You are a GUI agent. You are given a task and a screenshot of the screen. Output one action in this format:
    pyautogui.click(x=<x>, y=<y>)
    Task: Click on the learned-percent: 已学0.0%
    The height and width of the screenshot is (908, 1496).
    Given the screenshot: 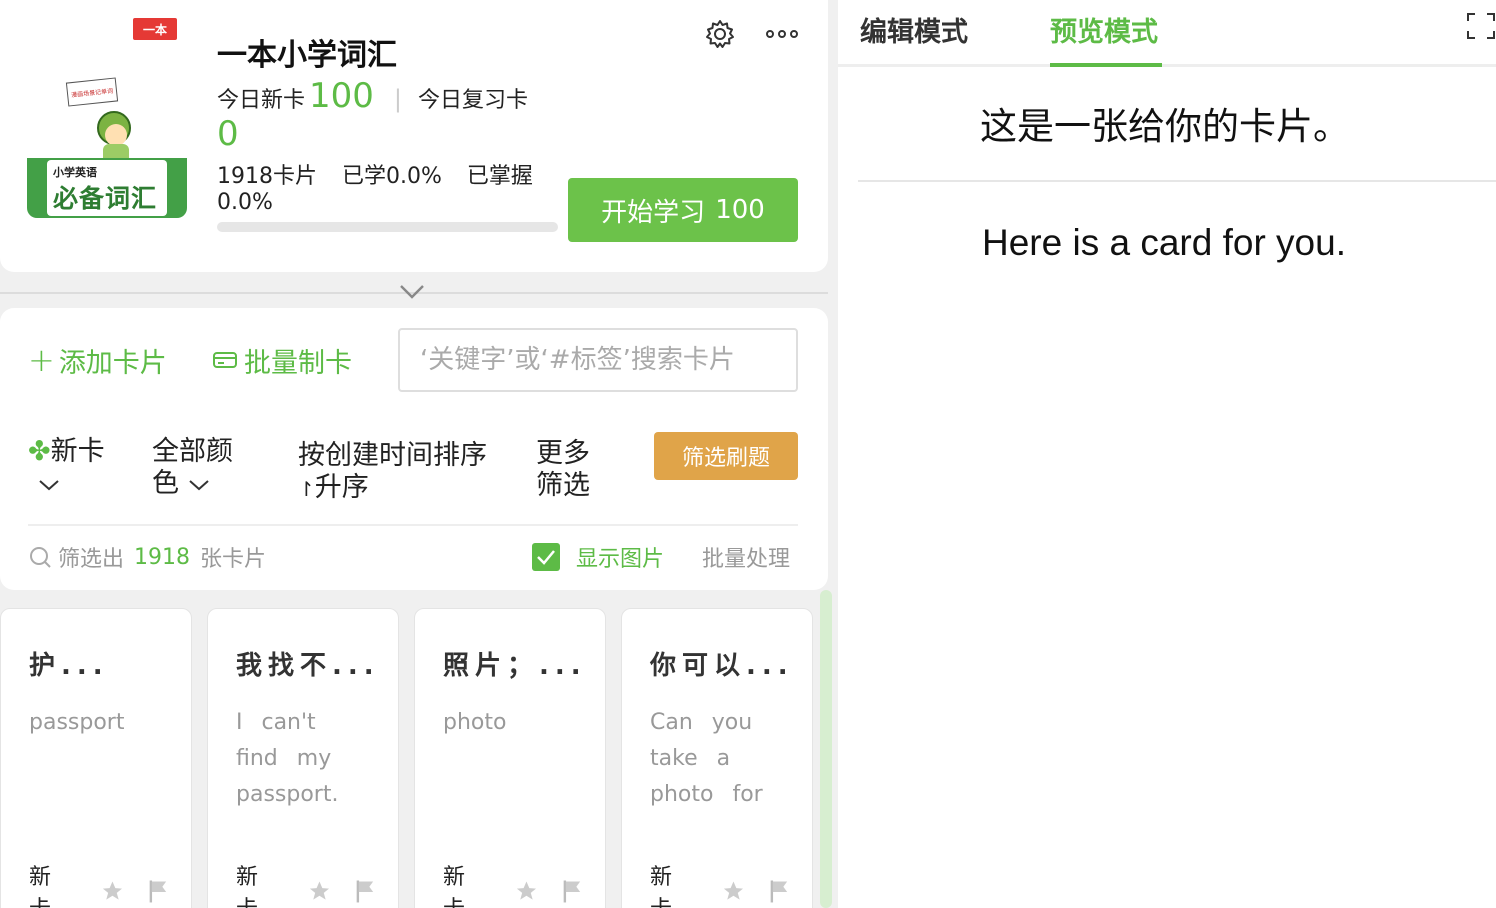 What is the action you would take?
    pyautogui.click(x=392, y=176)
    